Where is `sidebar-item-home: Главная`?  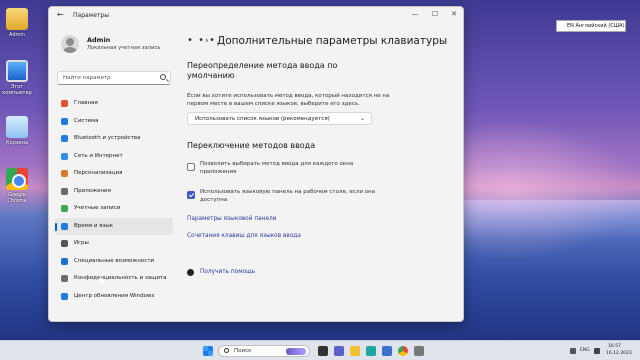
sidebar-item-home: Главная is located at coordinates (114, 104).